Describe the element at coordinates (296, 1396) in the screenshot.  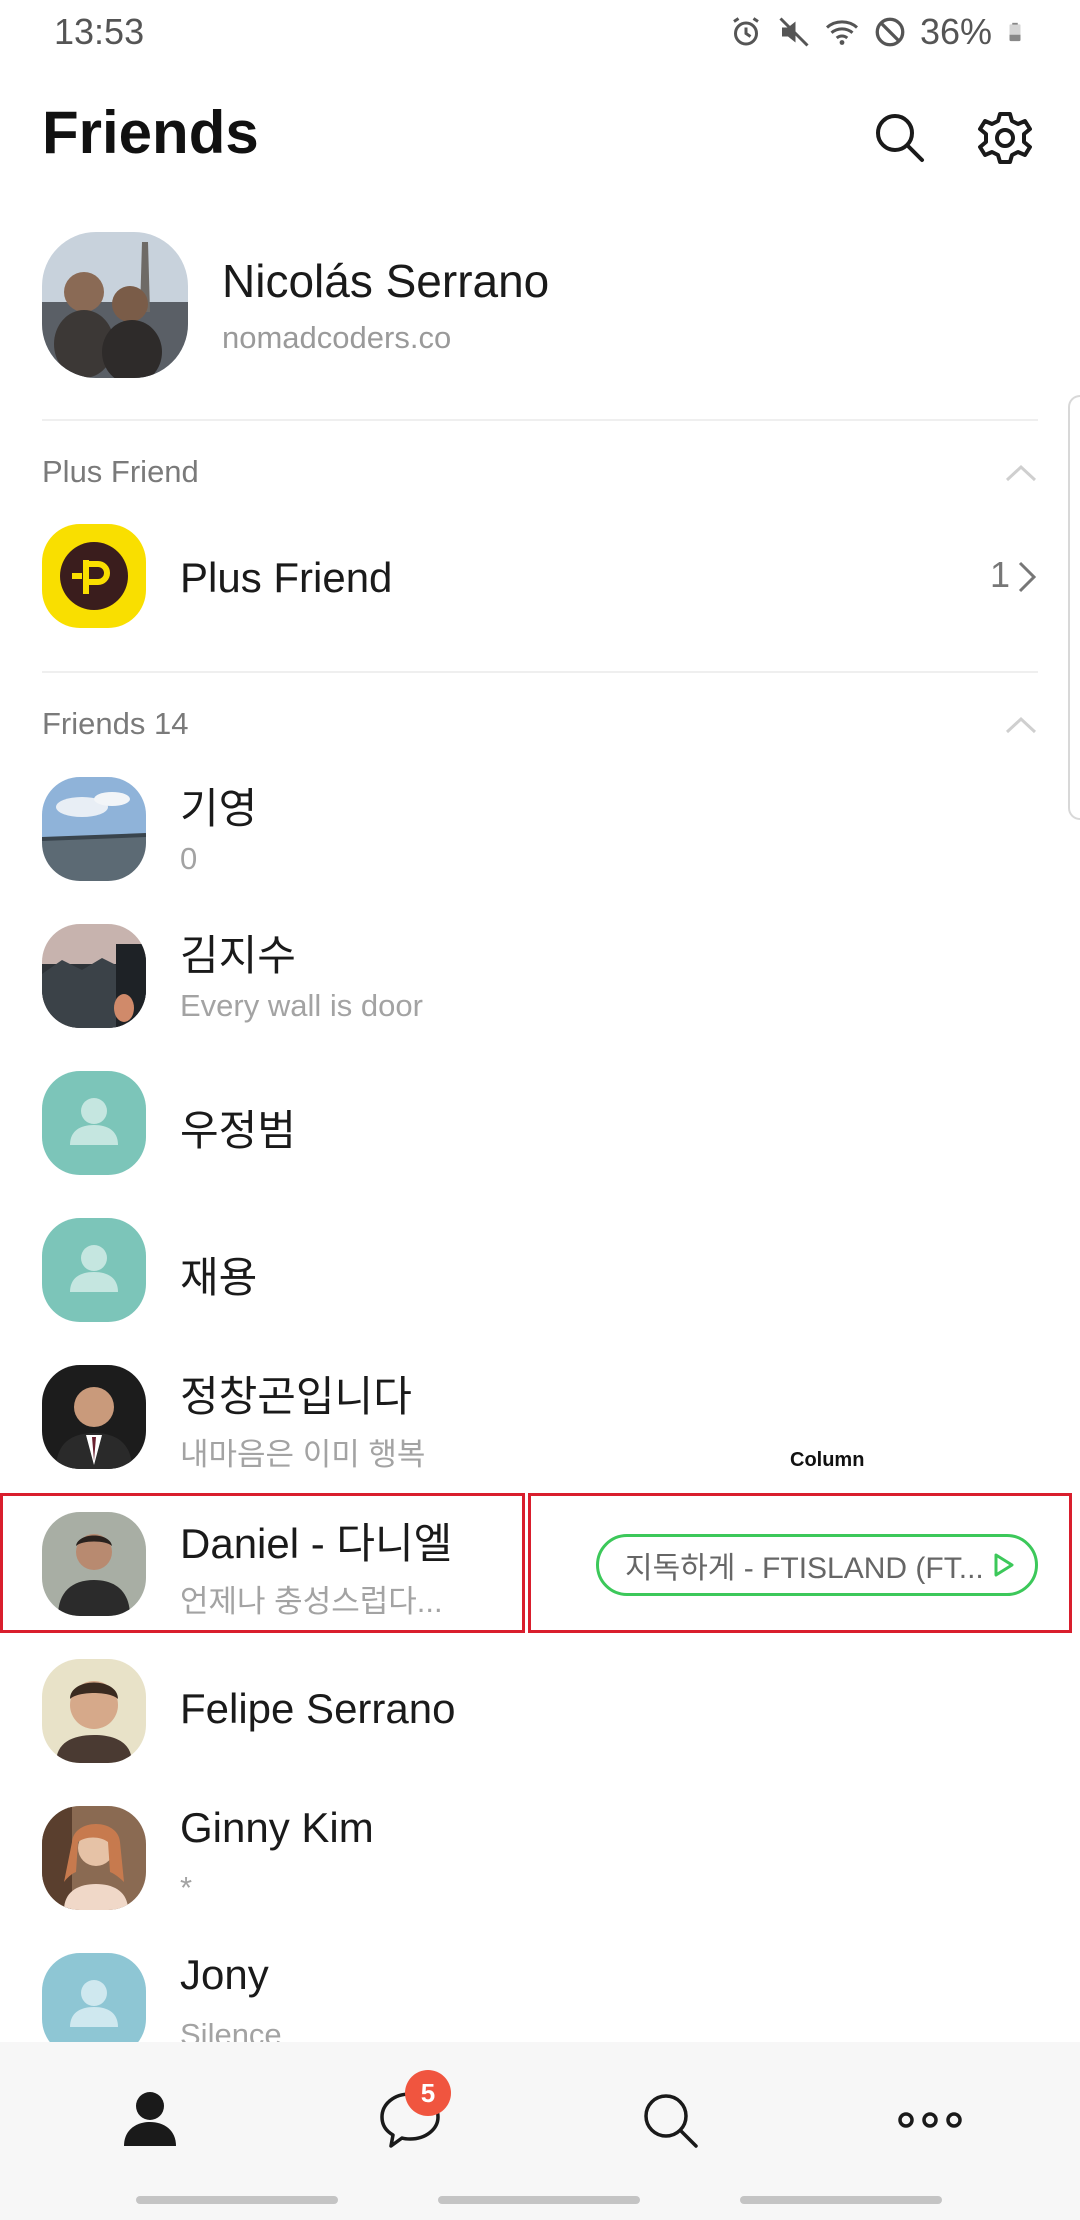
I see `friend-name: 정창곤입니다` at that location.